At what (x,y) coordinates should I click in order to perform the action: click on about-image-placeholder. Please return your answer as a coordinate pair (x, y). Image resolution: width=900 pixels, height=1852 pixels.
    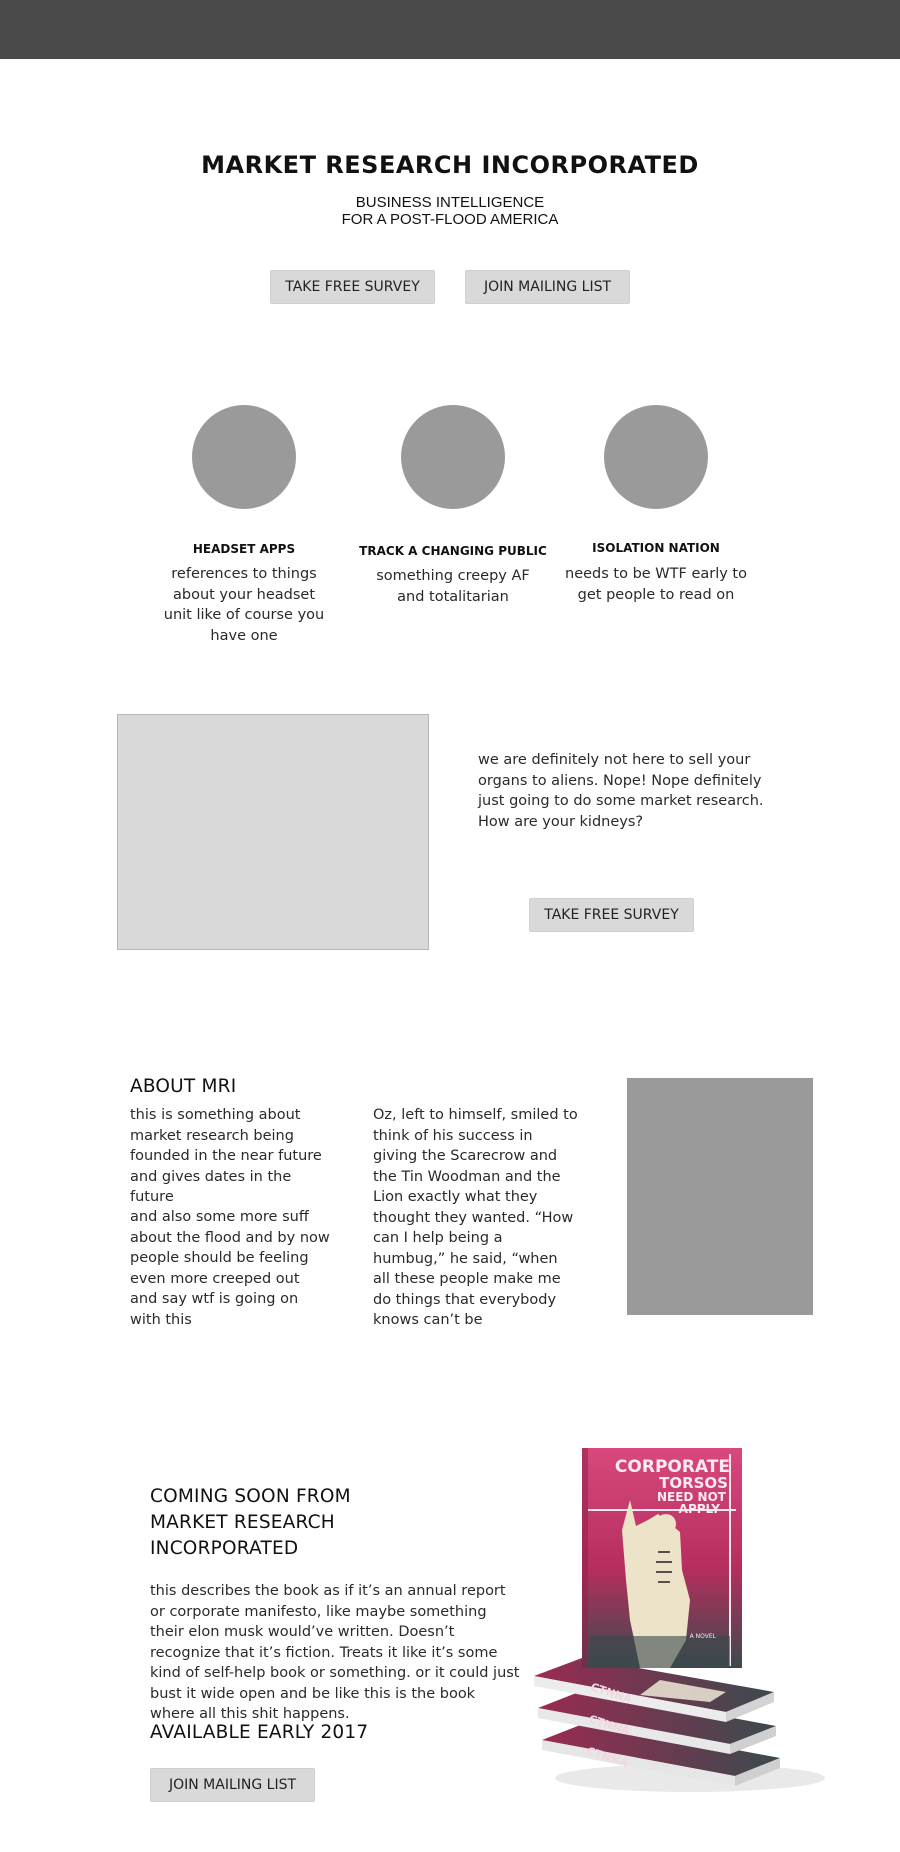
    Looking at the image, I should click on (720, 1196).